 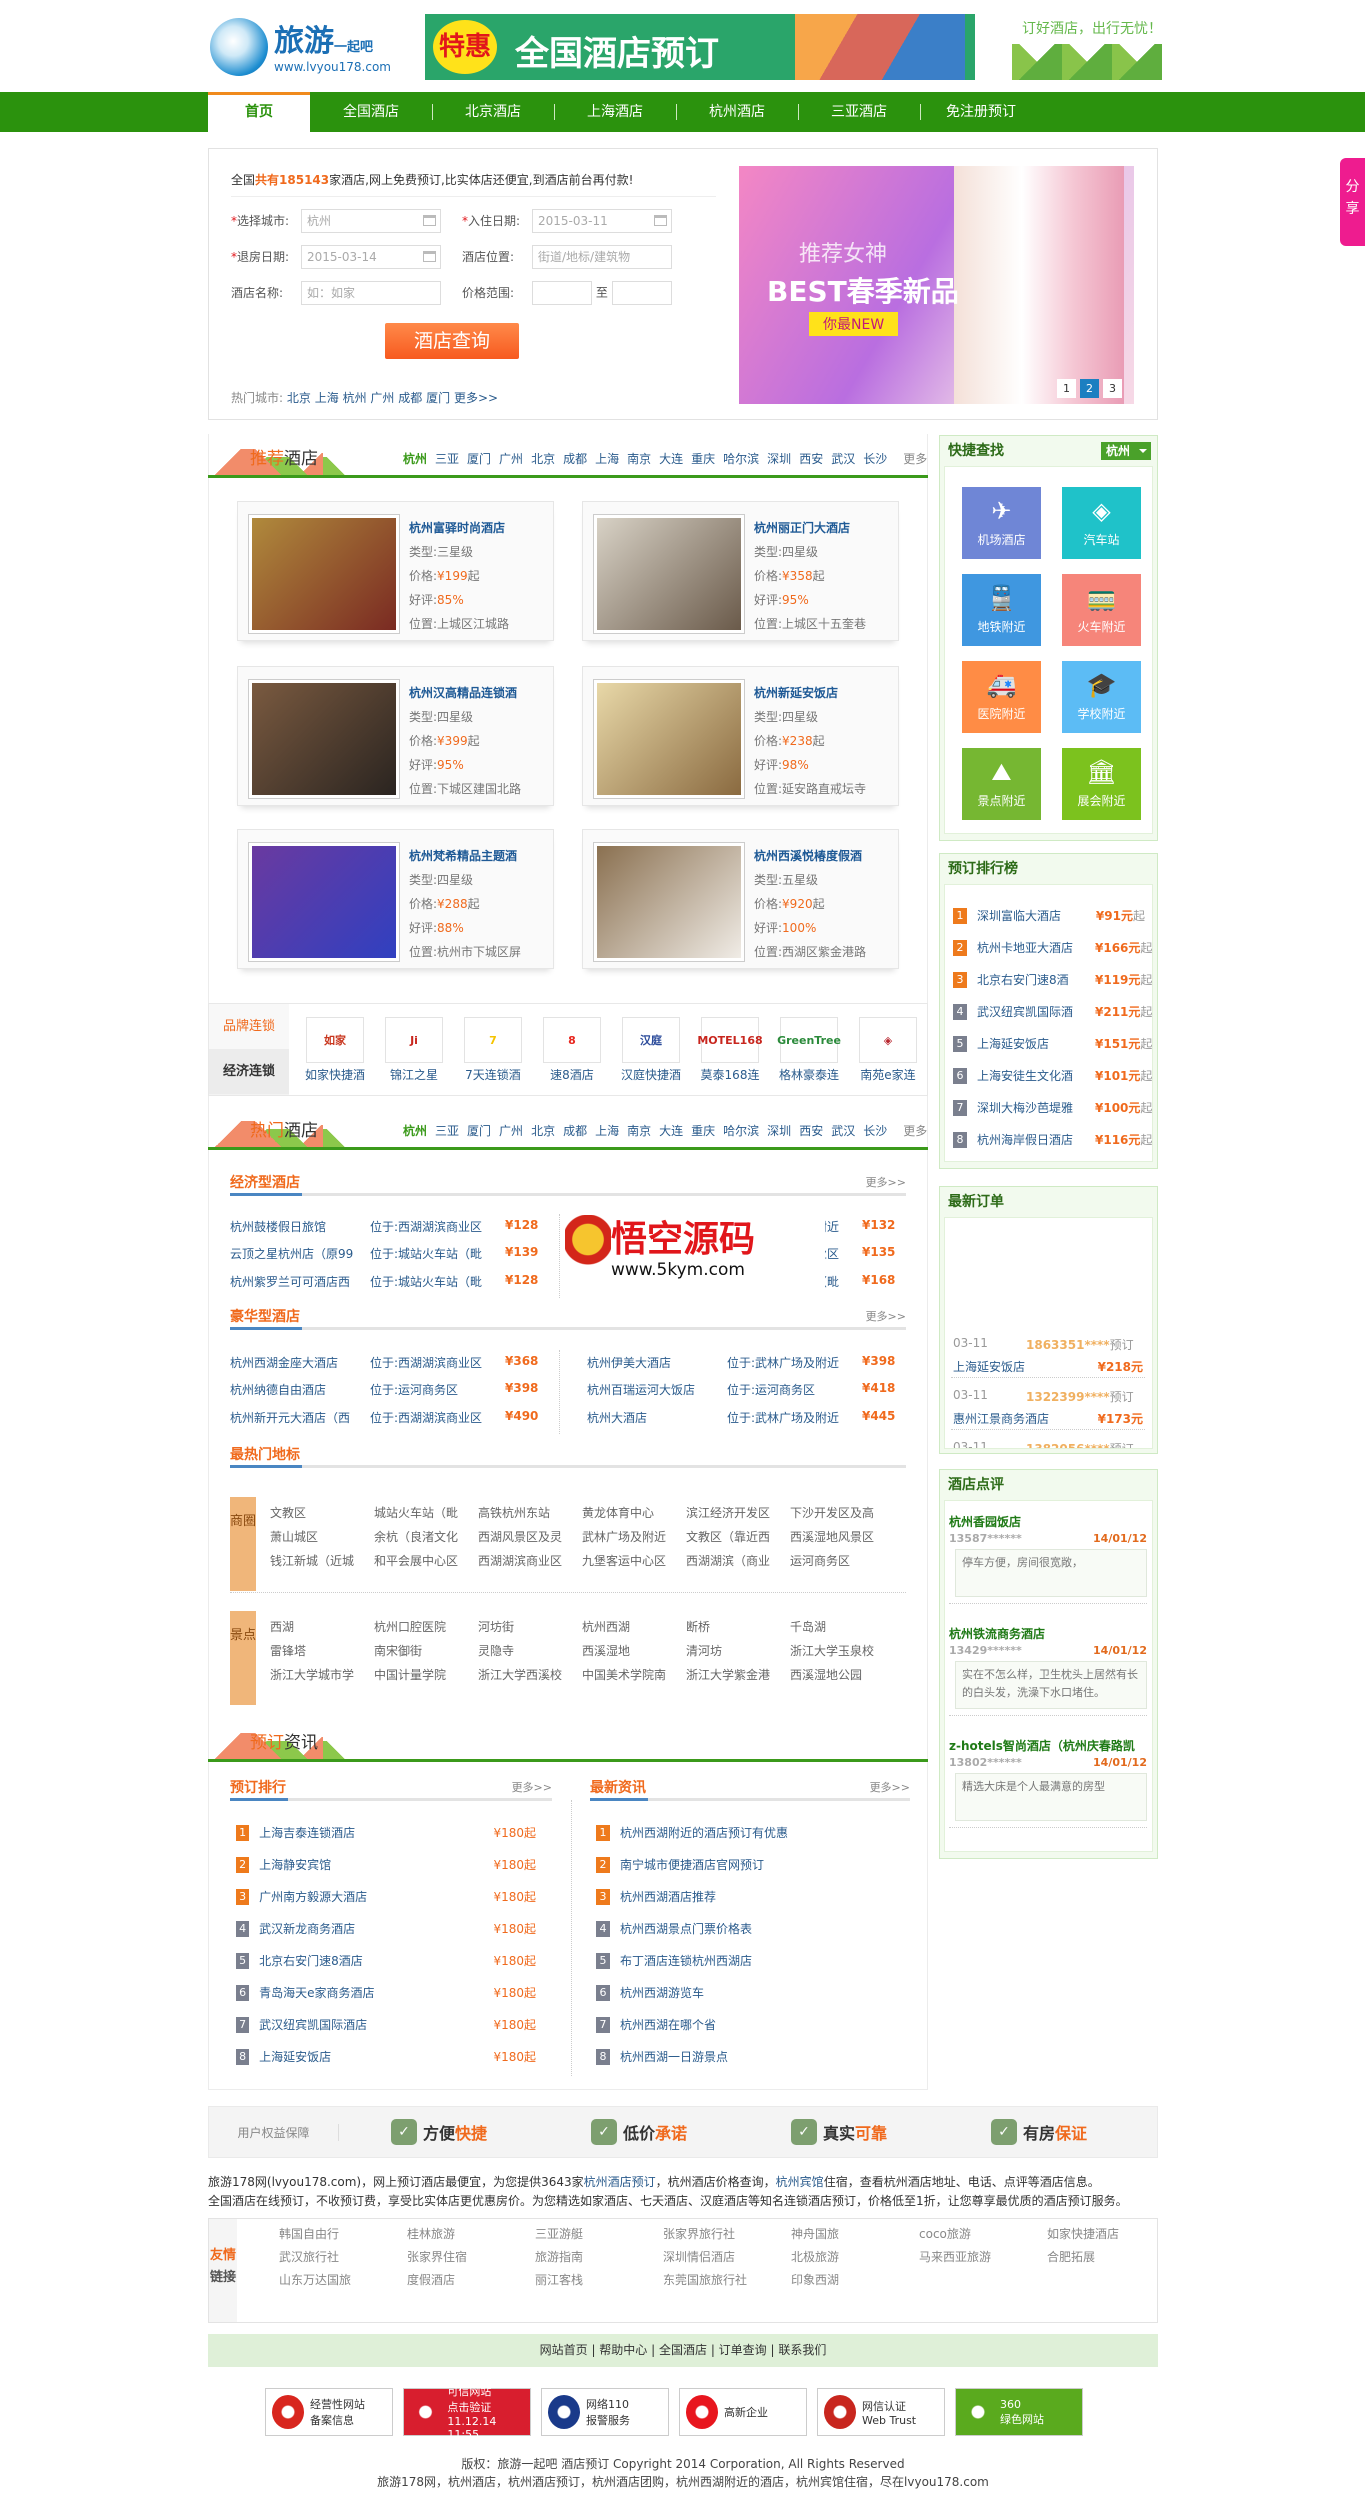 What do you see at coordinates (674, 2056) in the screenshot?
I see `news-title: 杭州西湖一日游景点` at bounding box center [674, 2056].